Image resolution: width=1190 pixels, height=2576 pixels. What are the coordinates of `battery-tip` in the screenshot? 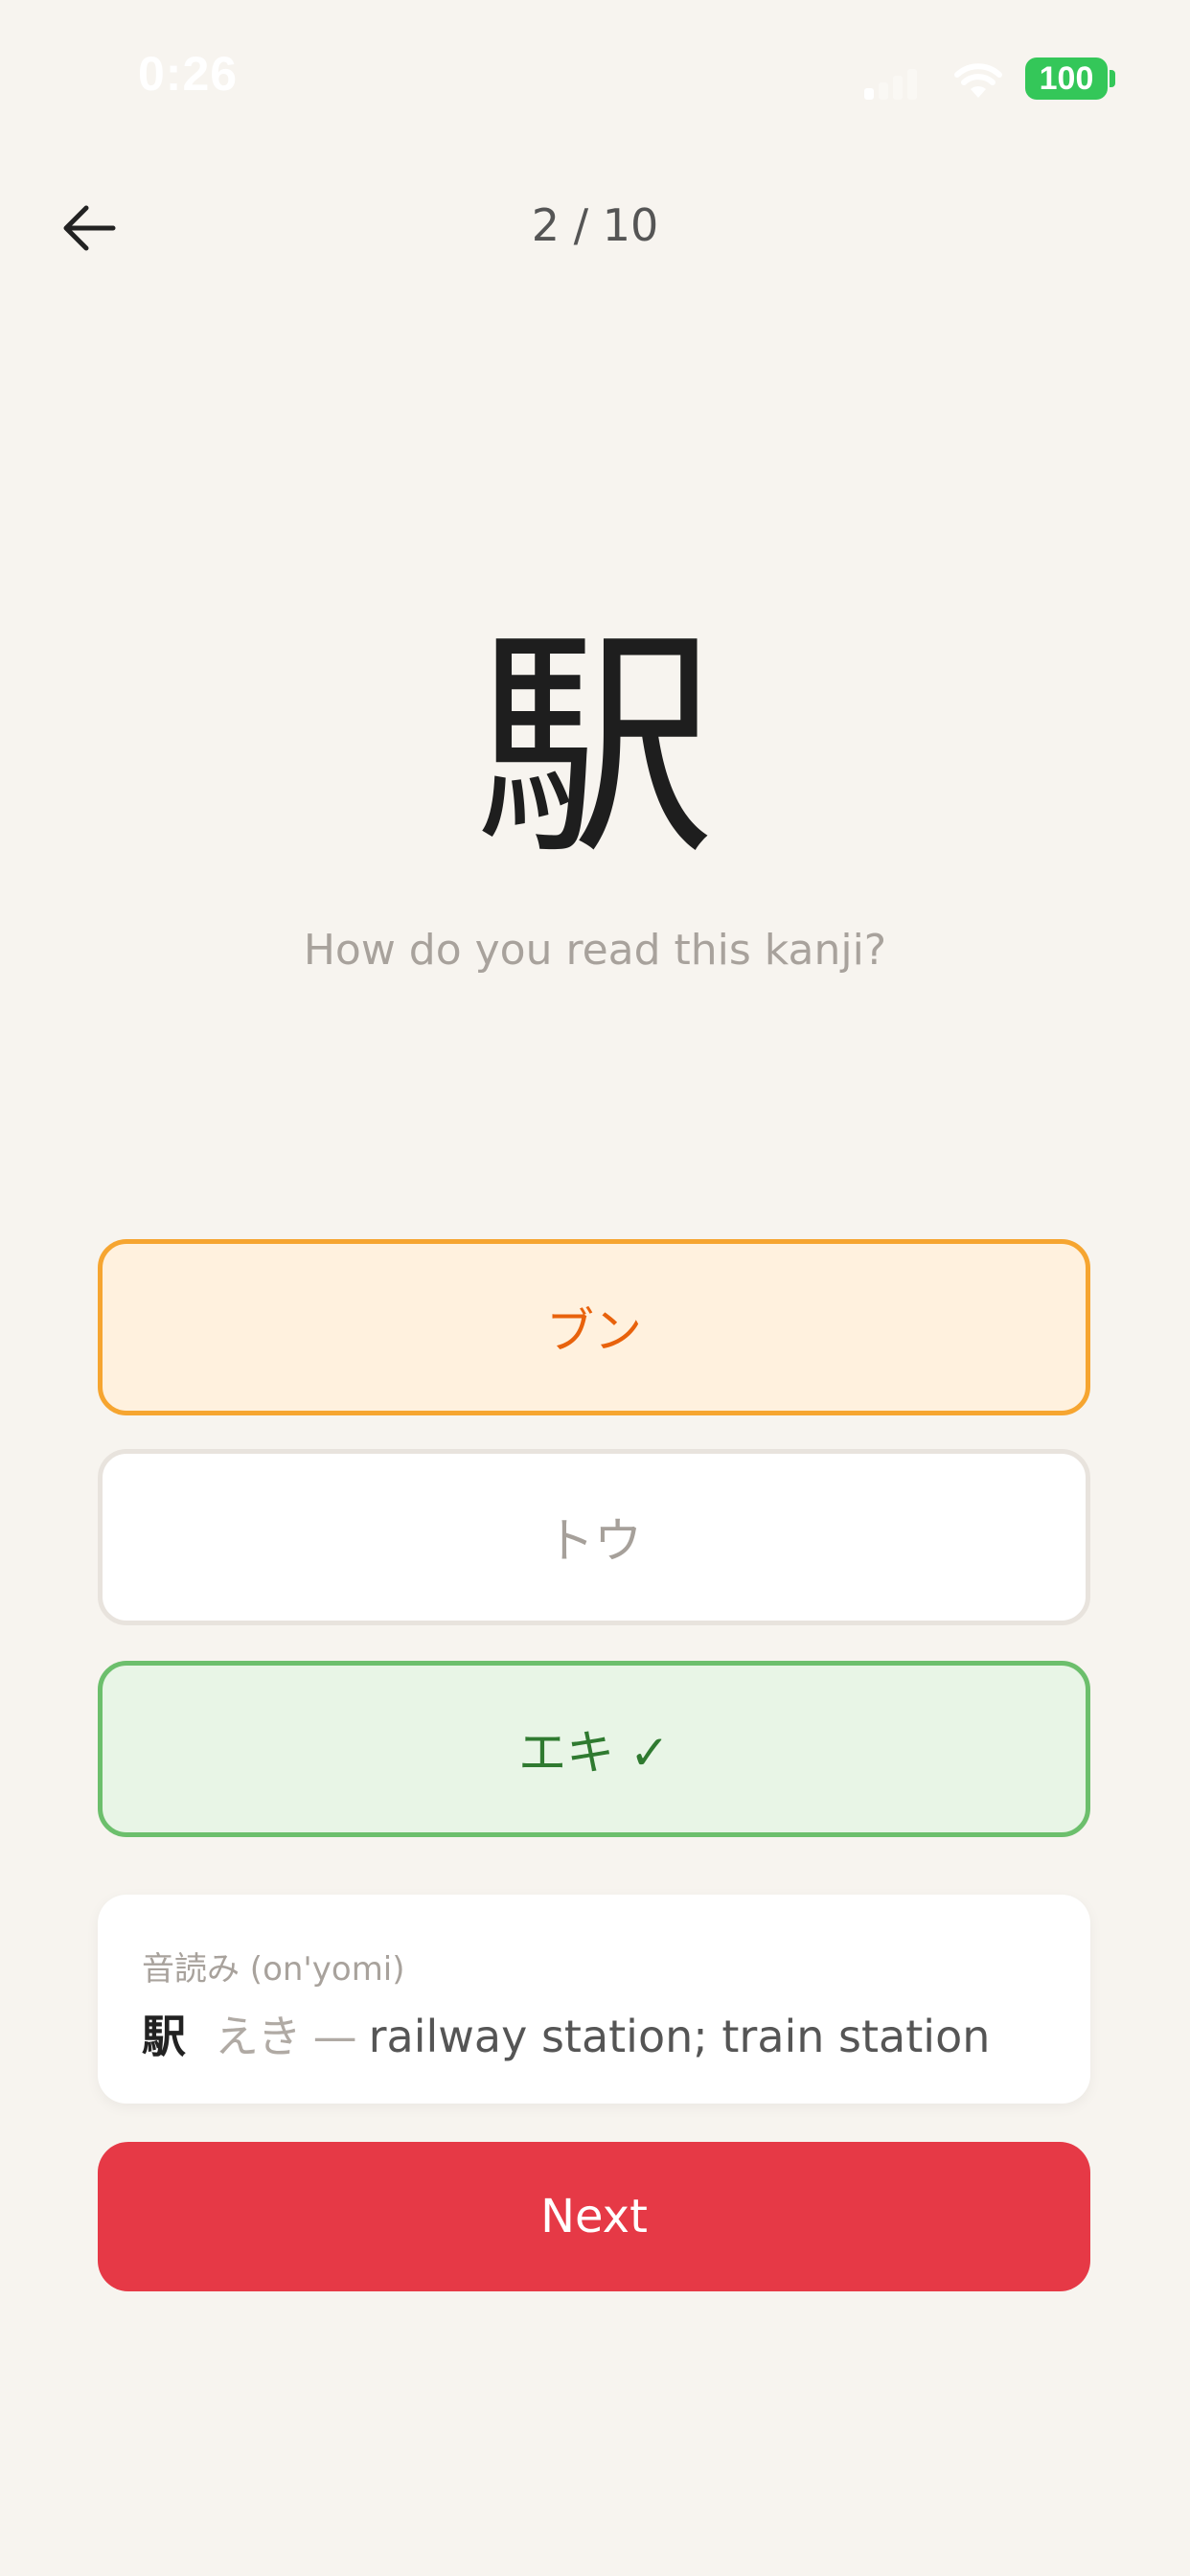 It's located at (1112, 78).